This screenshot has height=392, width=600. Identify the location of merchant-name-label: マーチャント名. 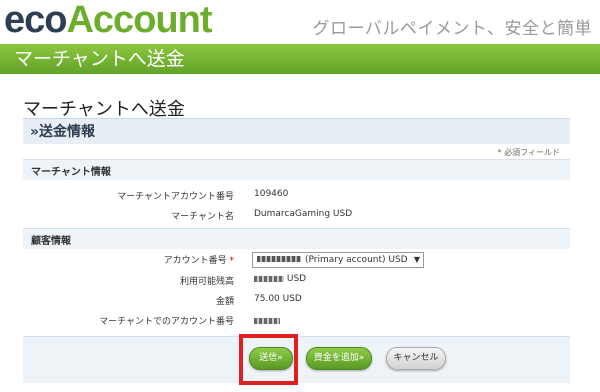
(202, 217).